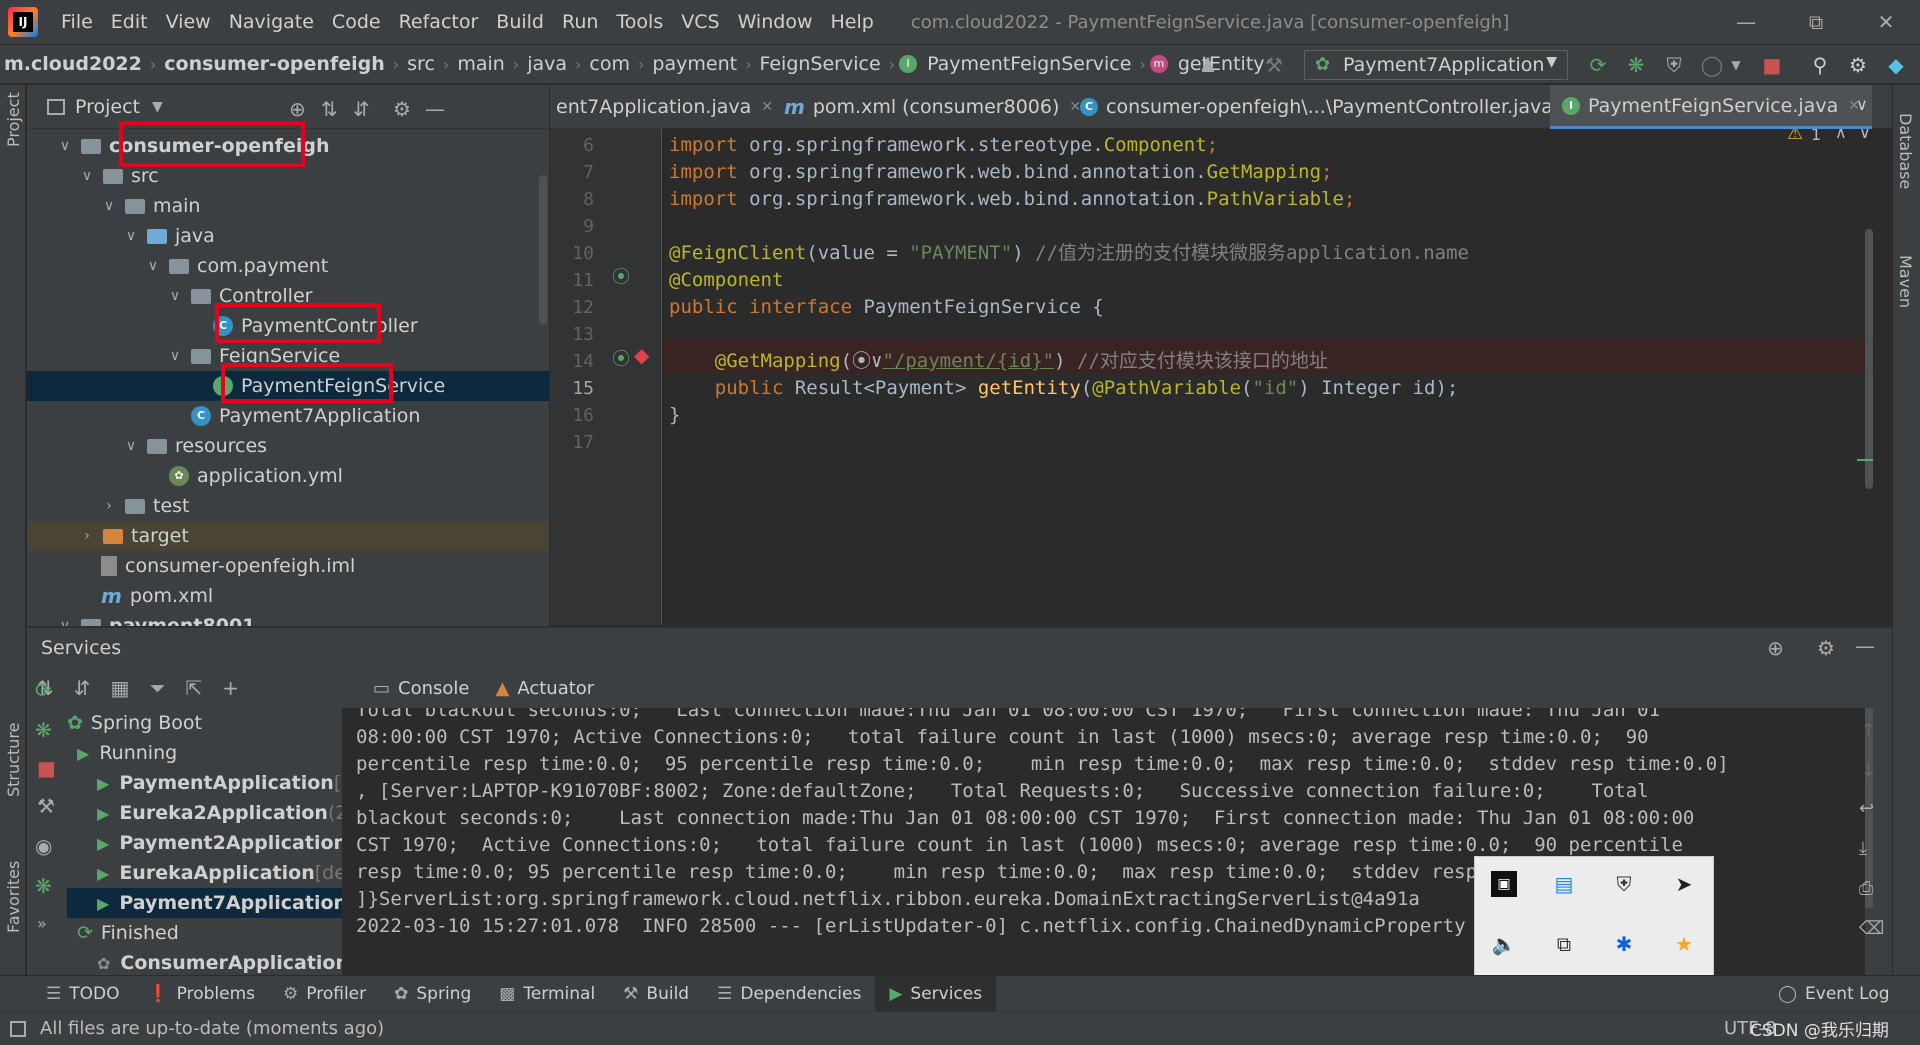  What do you see at coordinates (1865, 135) in the screenshot?
I see `next-highlight-icon: ∨` at bounding box center [1865, 135].